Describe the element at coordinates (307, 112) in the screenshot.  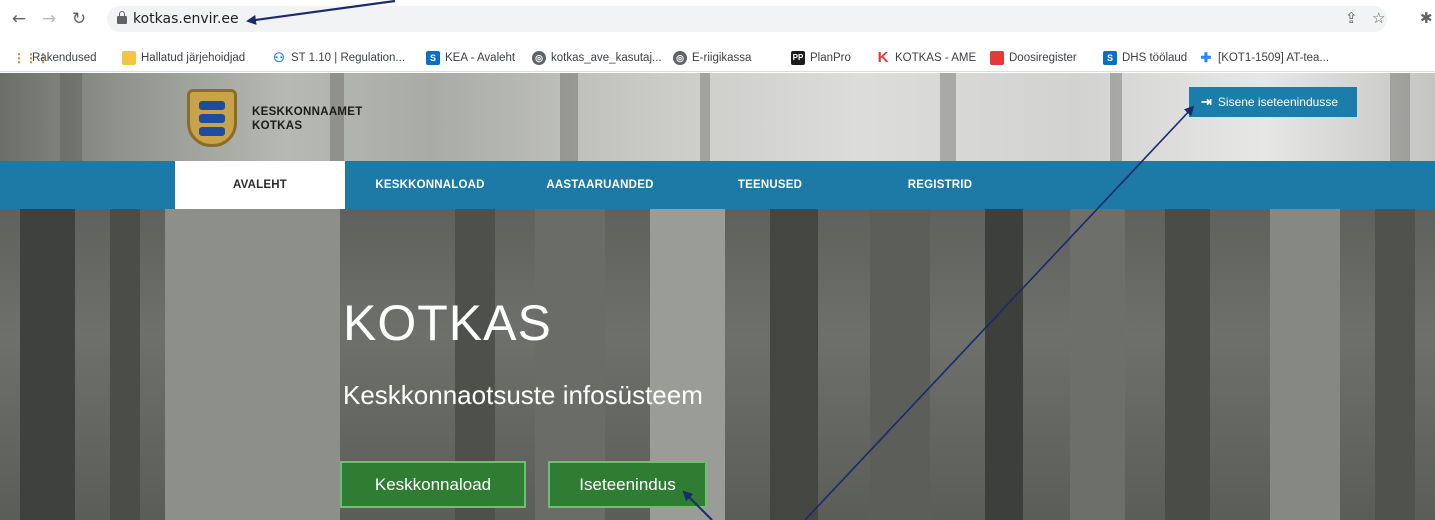
I see `logo-agency-name: KESKKONNAAMET` at that location.